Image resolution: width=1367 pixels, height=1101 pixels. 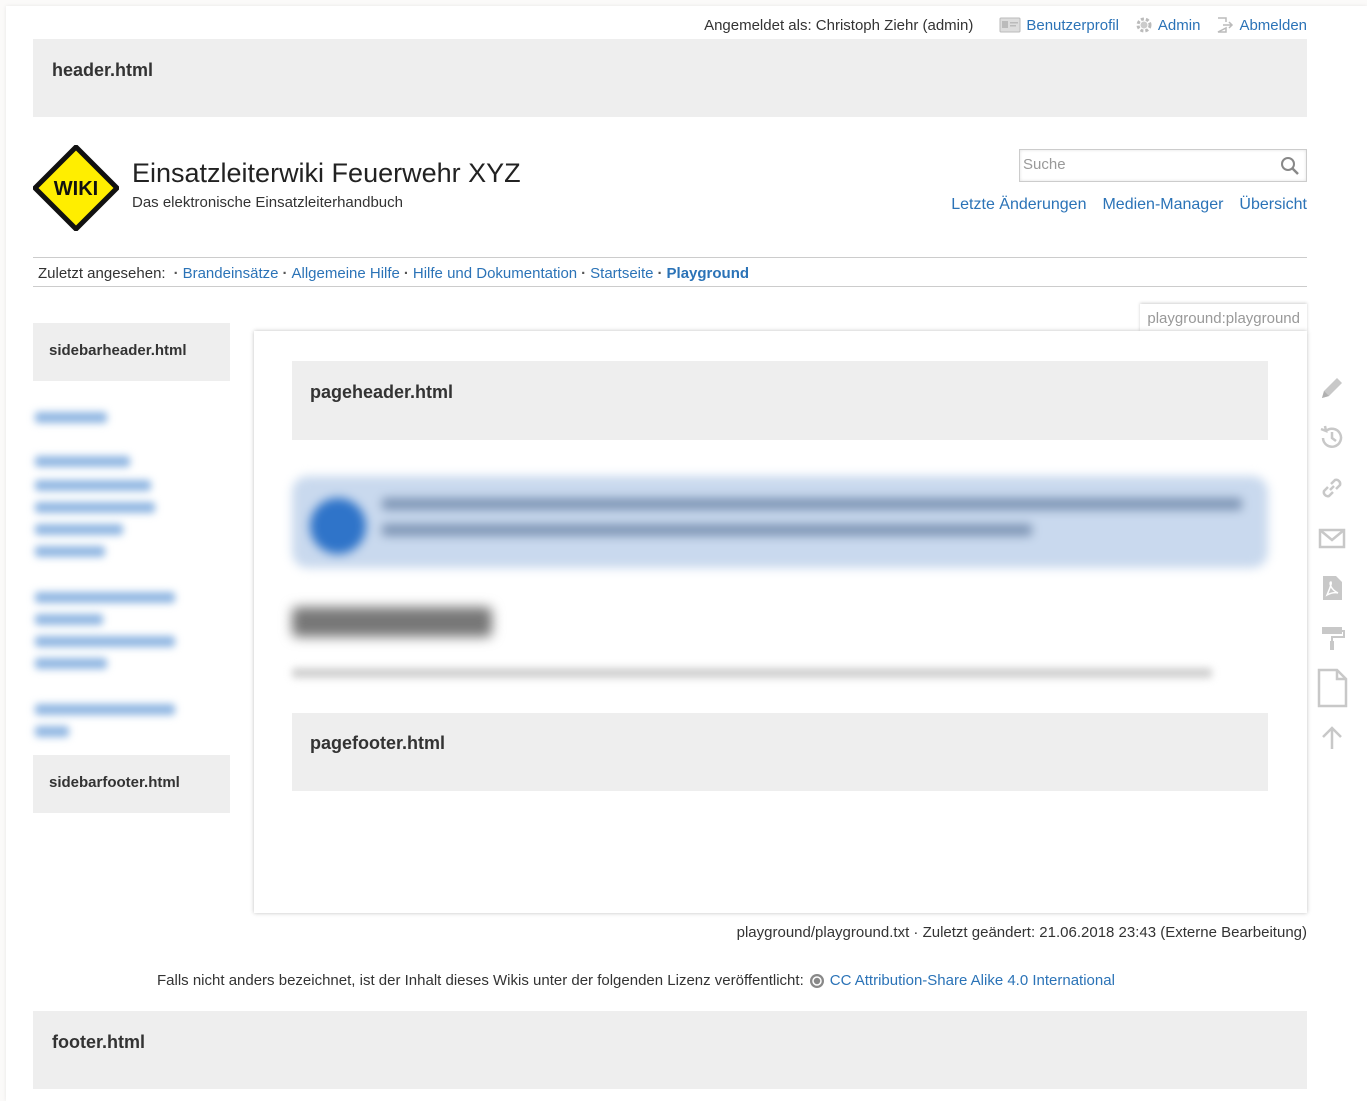 I want to click on arrow-up-icon, so click(x=1332, y=737).